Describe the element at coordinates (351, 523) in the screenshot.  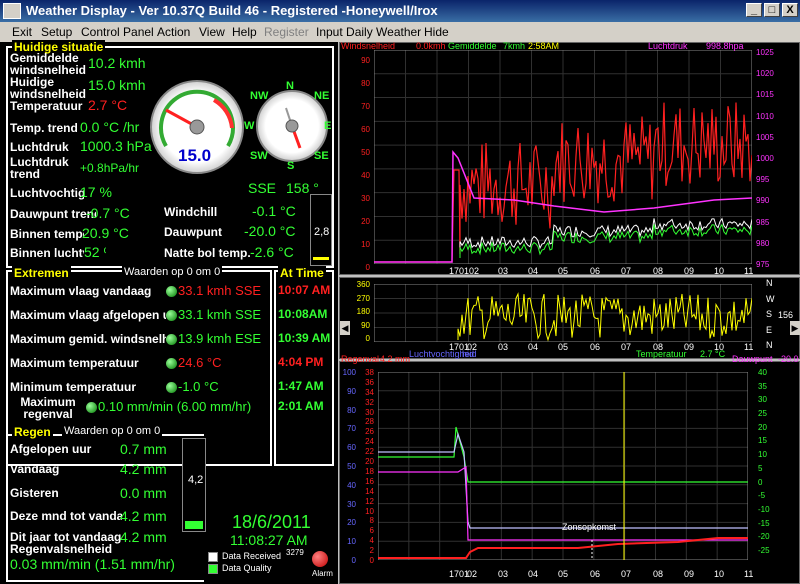
I see `graph3-left-tick: 20` at that location.